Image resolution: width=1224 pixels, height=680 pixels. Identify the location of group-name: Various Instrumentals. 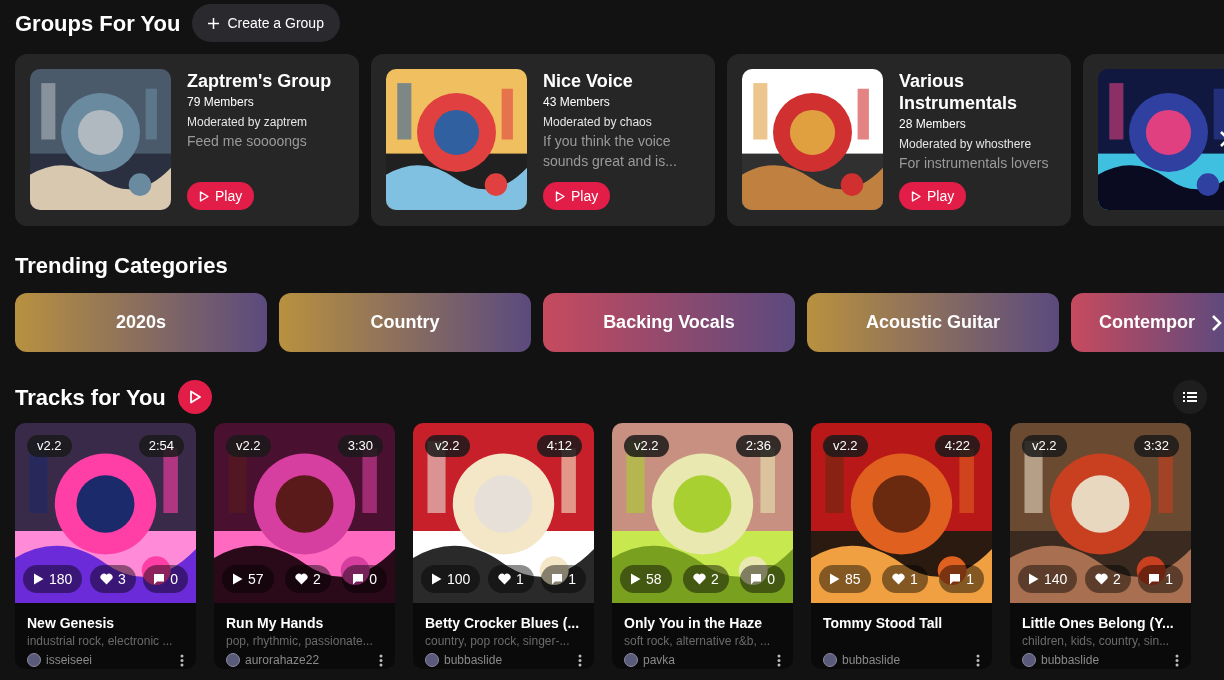
(959, 92).